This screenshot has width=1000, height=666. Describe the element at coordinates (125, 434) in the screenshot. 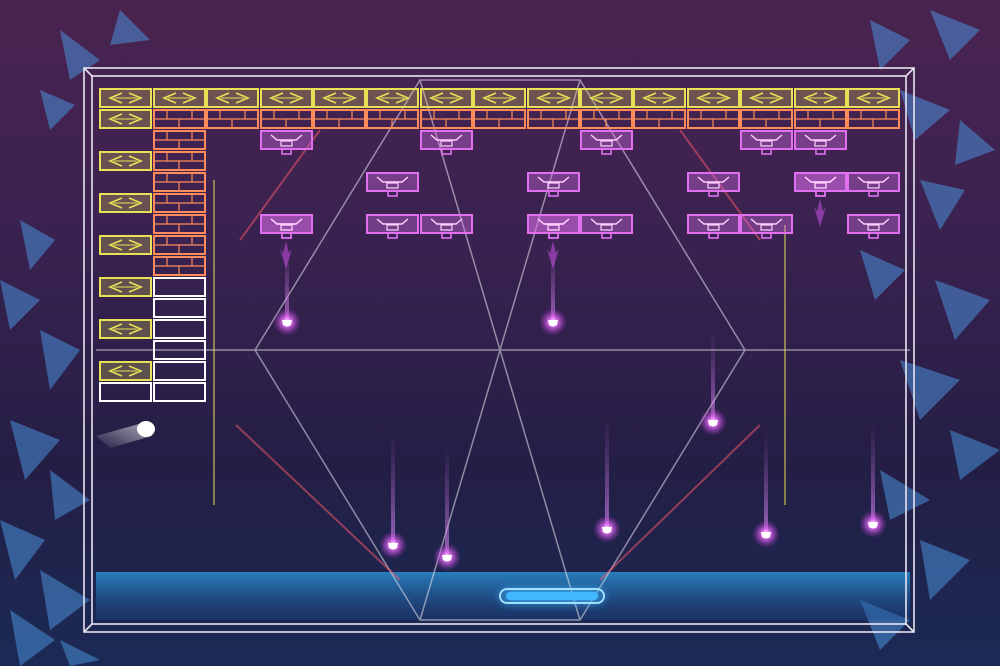

I see `ball` at that location.